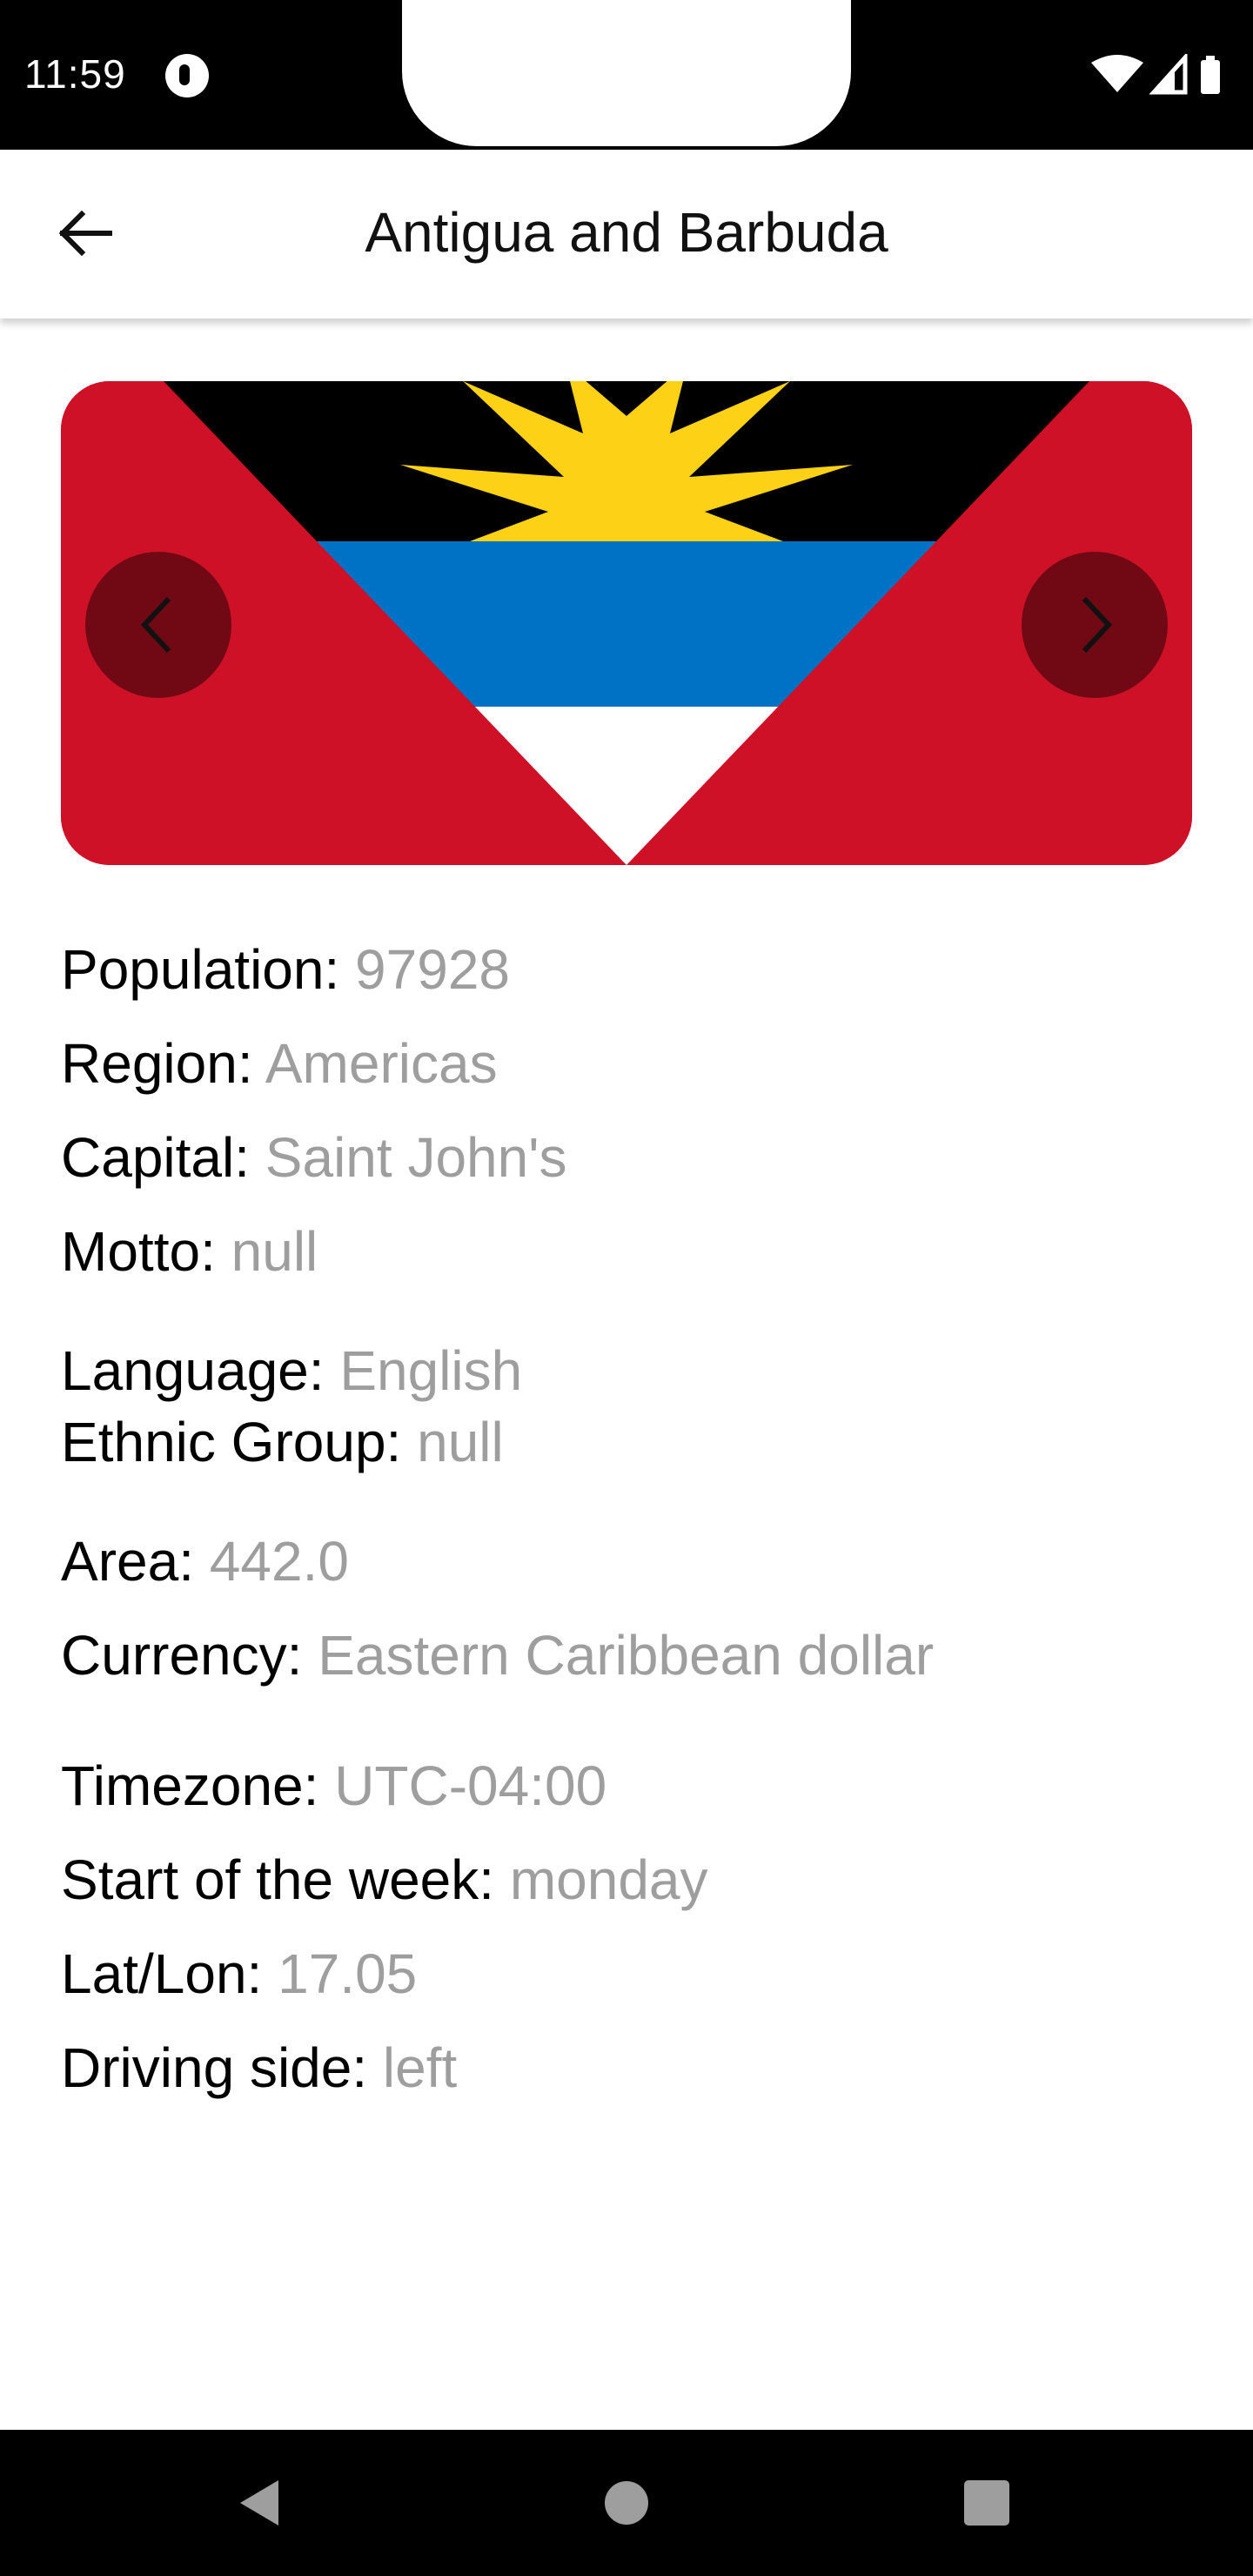 This screenshot has width=1253, height=2576. I want to click on detail-language: Language: English, so click(626, 1370).